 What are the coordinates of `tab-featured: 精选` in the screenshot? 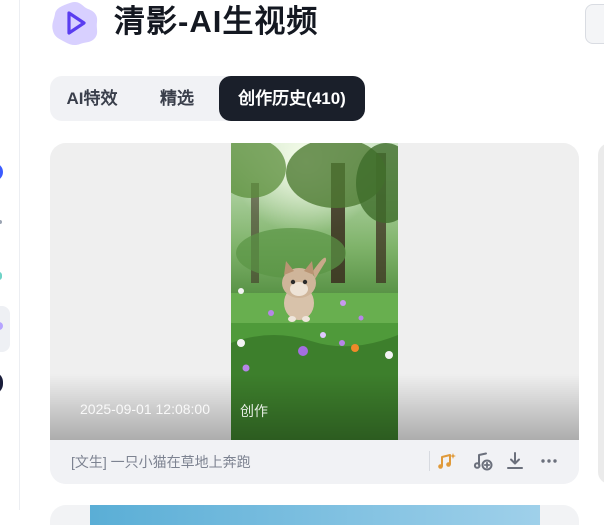 It's located at (177, 98).